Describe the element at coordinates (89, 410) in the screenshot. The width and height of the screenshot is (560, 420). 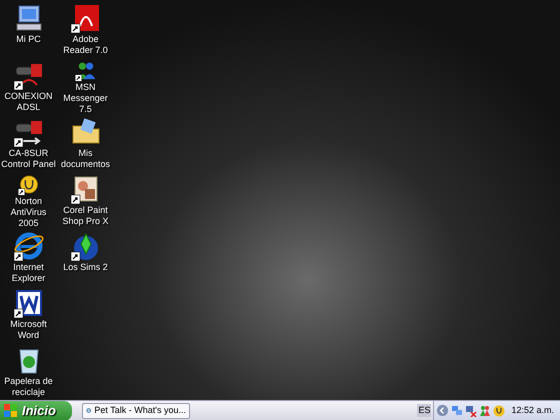
I see `browser-icon` at that location.